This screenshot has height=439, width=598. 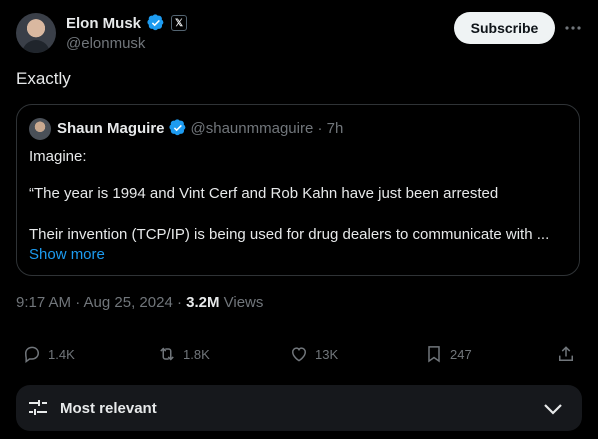 I want to click on quoted-handle-time: @shaunmmaguire · 7h, so click(x=267, y=128).